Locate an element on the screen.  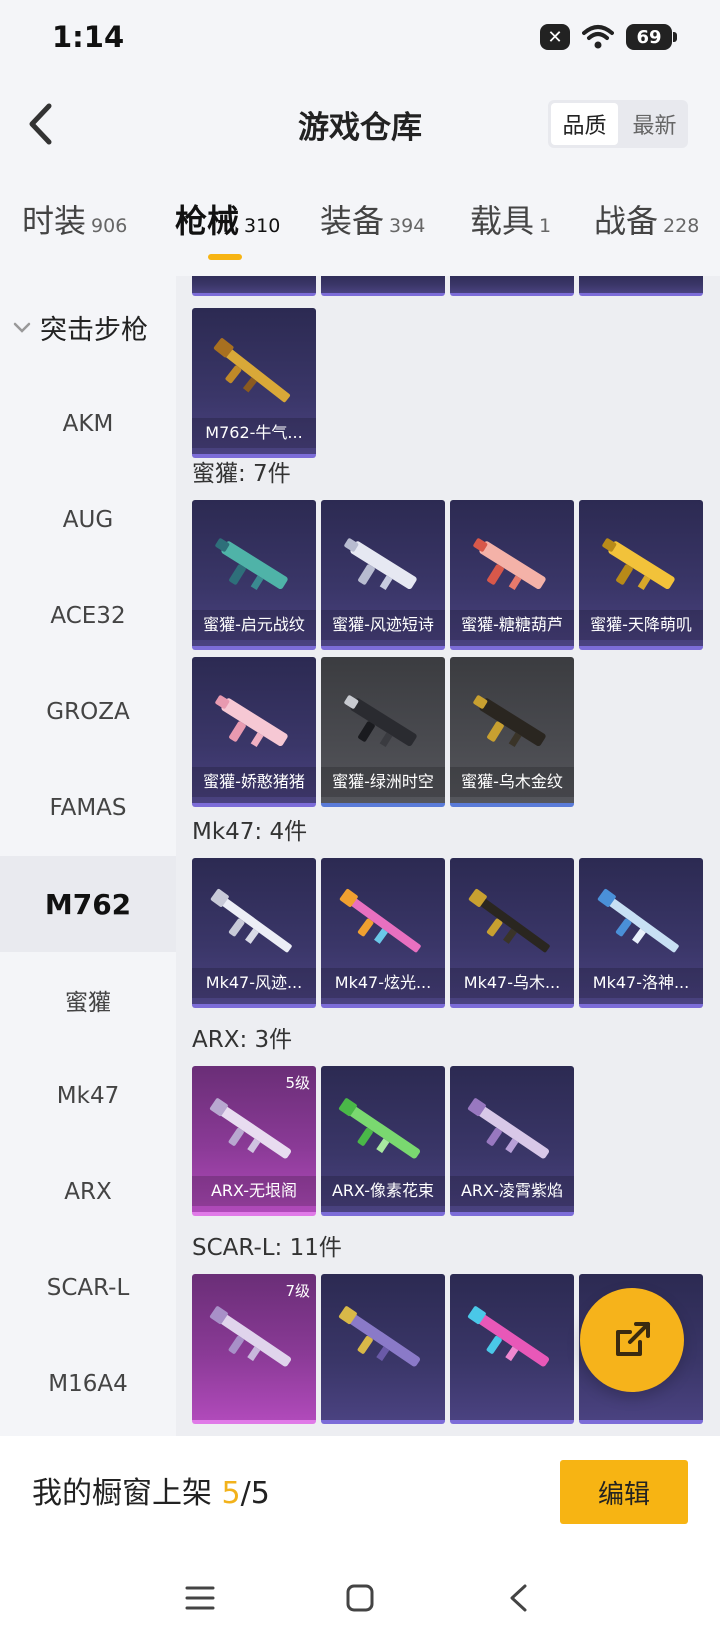
tab-firearms: 枪械 310 is located at coordinates (227, 219).